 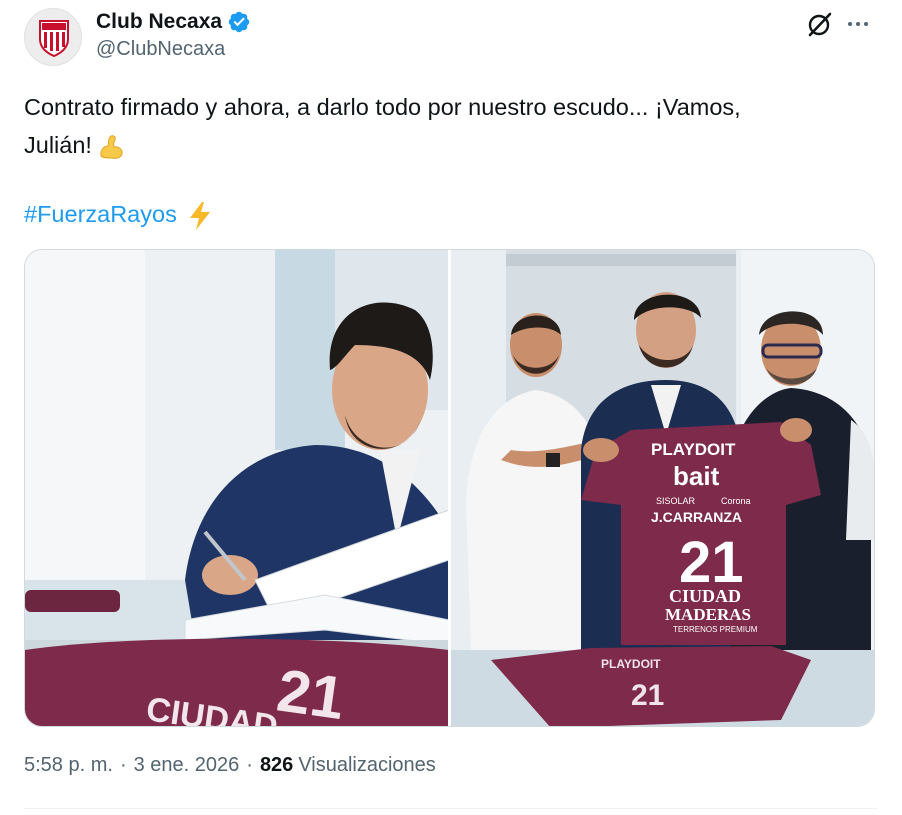 I want to click on jersey-sponsor-bottom-1: CIUDAD, so click(x=705, y=596).